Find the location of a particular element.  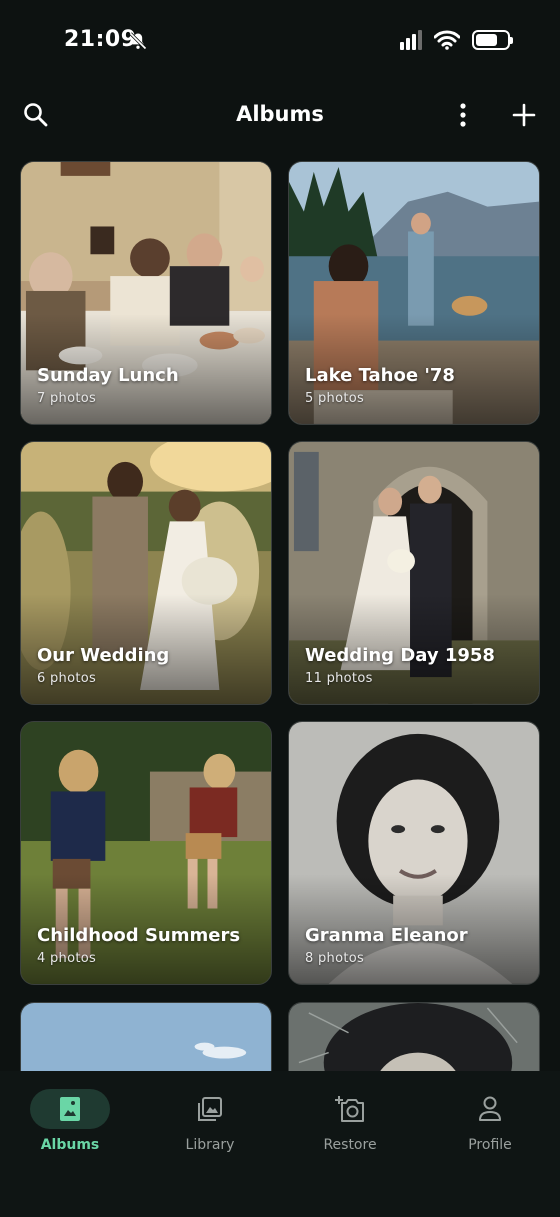

album-photo-count: 4 photos is located at coordinates (67, 958).